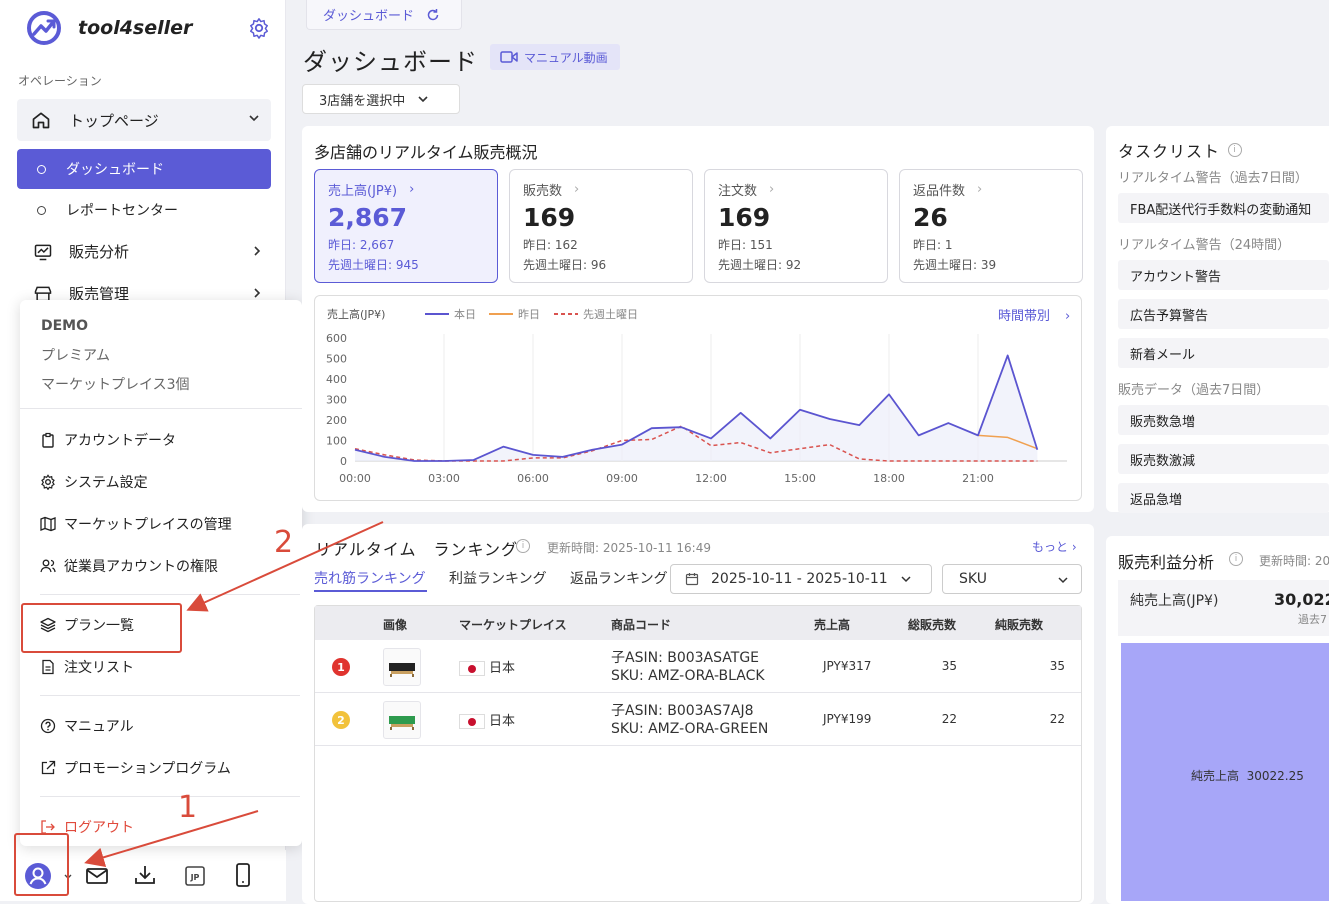 The image size is (1329, 904). I want to click on kpi-orders: 注文数 › 169 昨日: 151 先週土曜日: 92, so click(796, 226).